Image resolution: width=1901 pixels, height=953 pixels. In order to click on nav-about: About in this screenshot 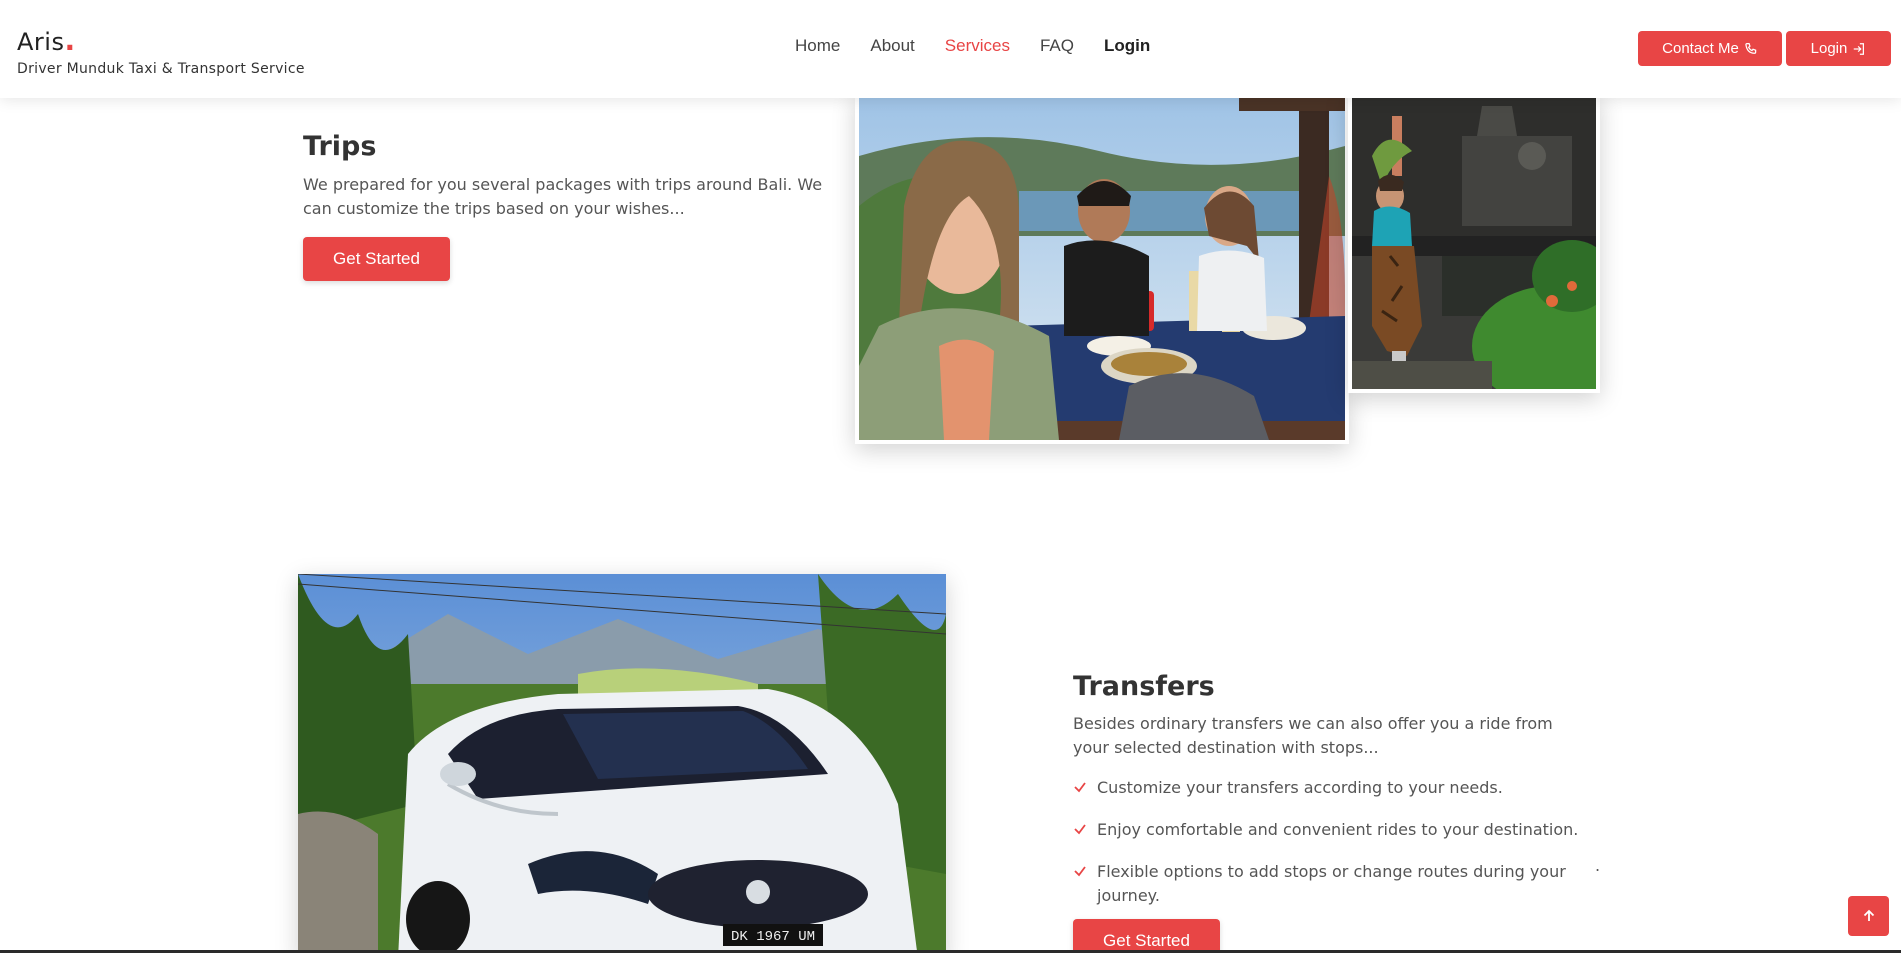, I will do `click(892, 46)`.